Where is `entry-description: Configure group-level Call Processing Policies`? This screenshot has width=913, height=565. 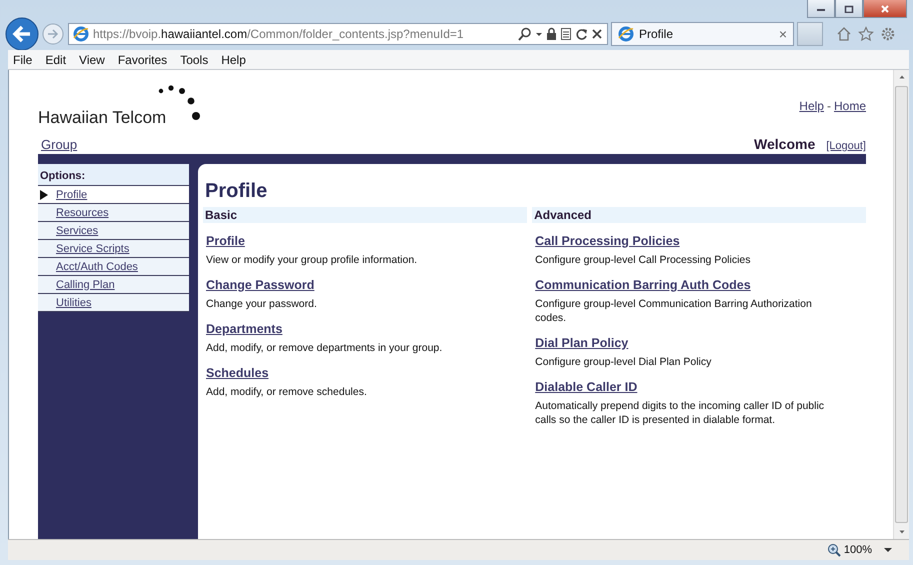
entry-description: Configure group-level Call Processing Policies is located at coordinates (643, 260).